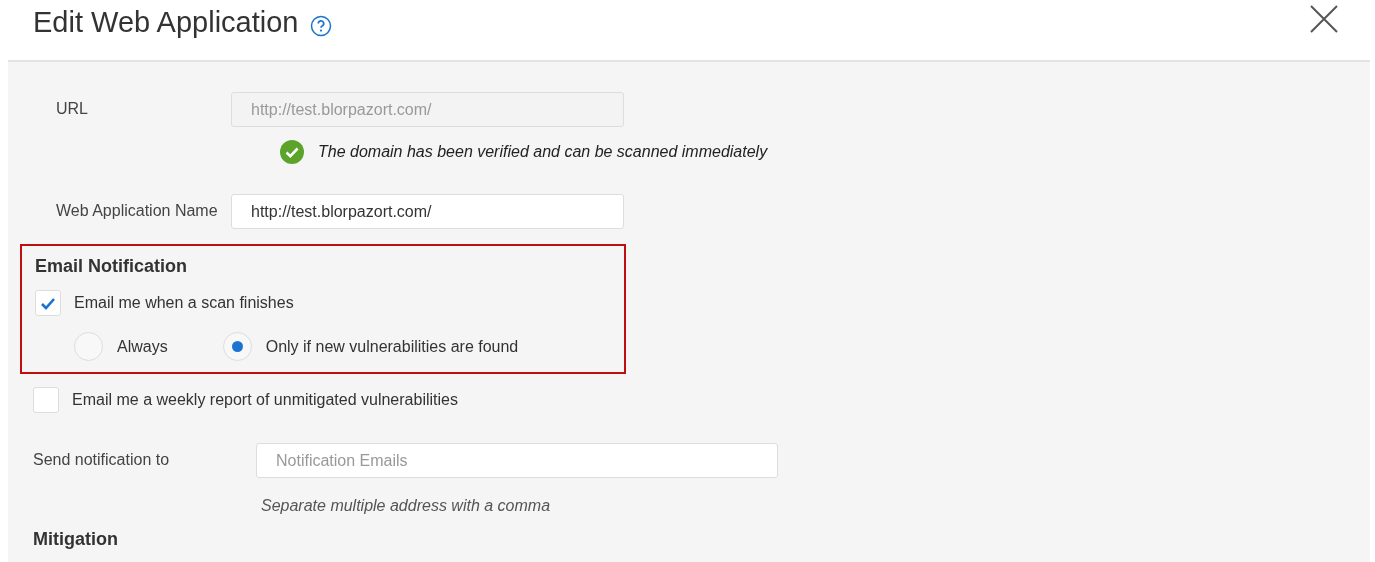 This screenshot has width=1375, height=562. Describe the element at coordinates (142, 346) in the screenshot. I see `radio-label: Always` at that location.